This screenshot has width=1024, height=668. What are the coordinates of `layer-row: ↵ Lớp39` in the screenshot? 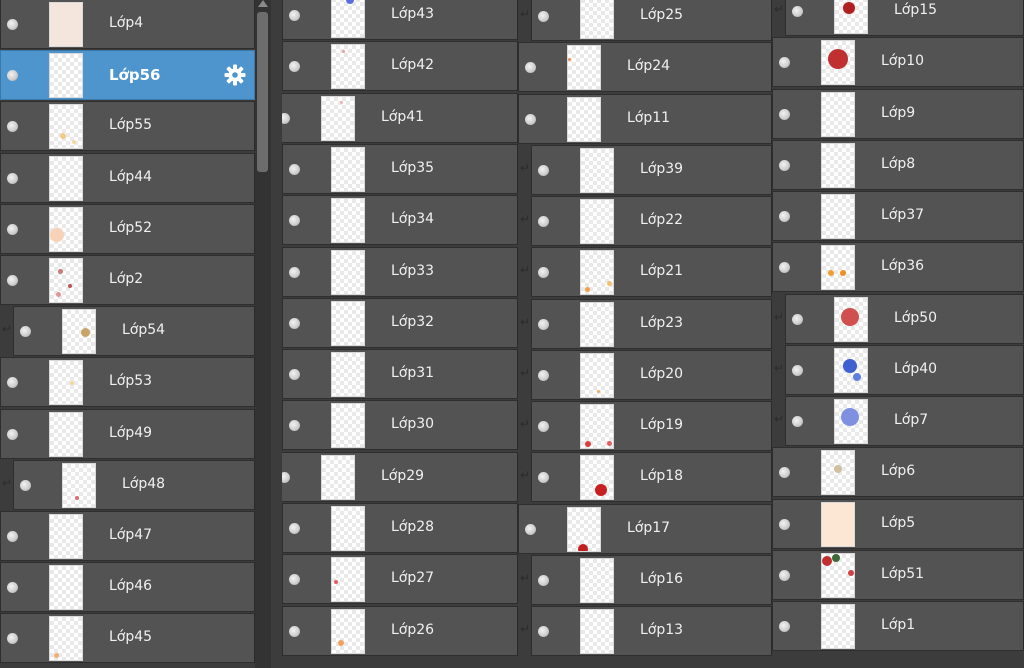 It's located at (646, 170).